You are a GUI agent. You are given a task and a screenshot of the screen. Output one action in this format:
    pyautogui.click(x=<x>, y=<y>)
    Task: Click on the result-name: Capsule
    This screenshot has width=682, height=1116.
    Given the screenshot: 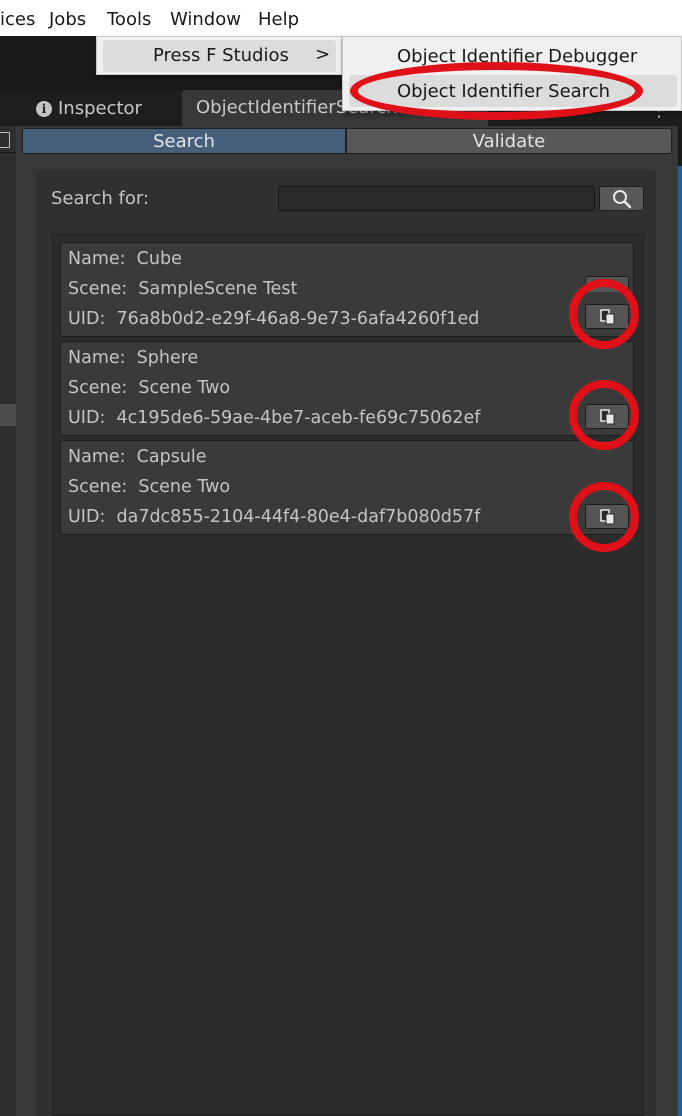 What is the action you would take?
    pyautogui.click(x=171, y=457)
    